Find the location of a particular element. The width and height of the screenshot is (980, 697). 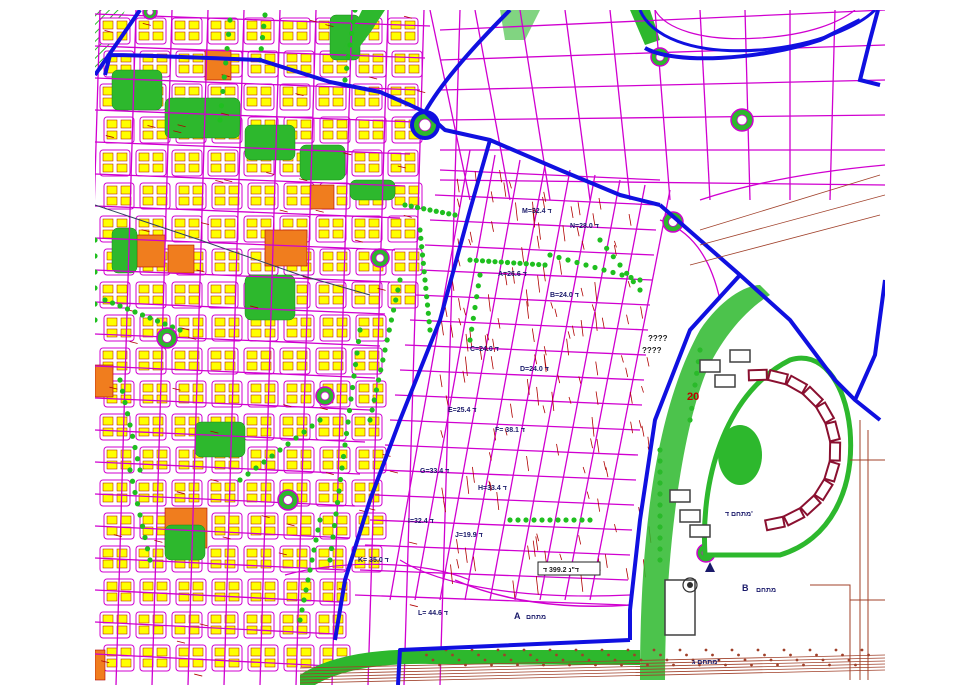

zone-label-i: I=32.4 ד is located at coordinates (421, 521).